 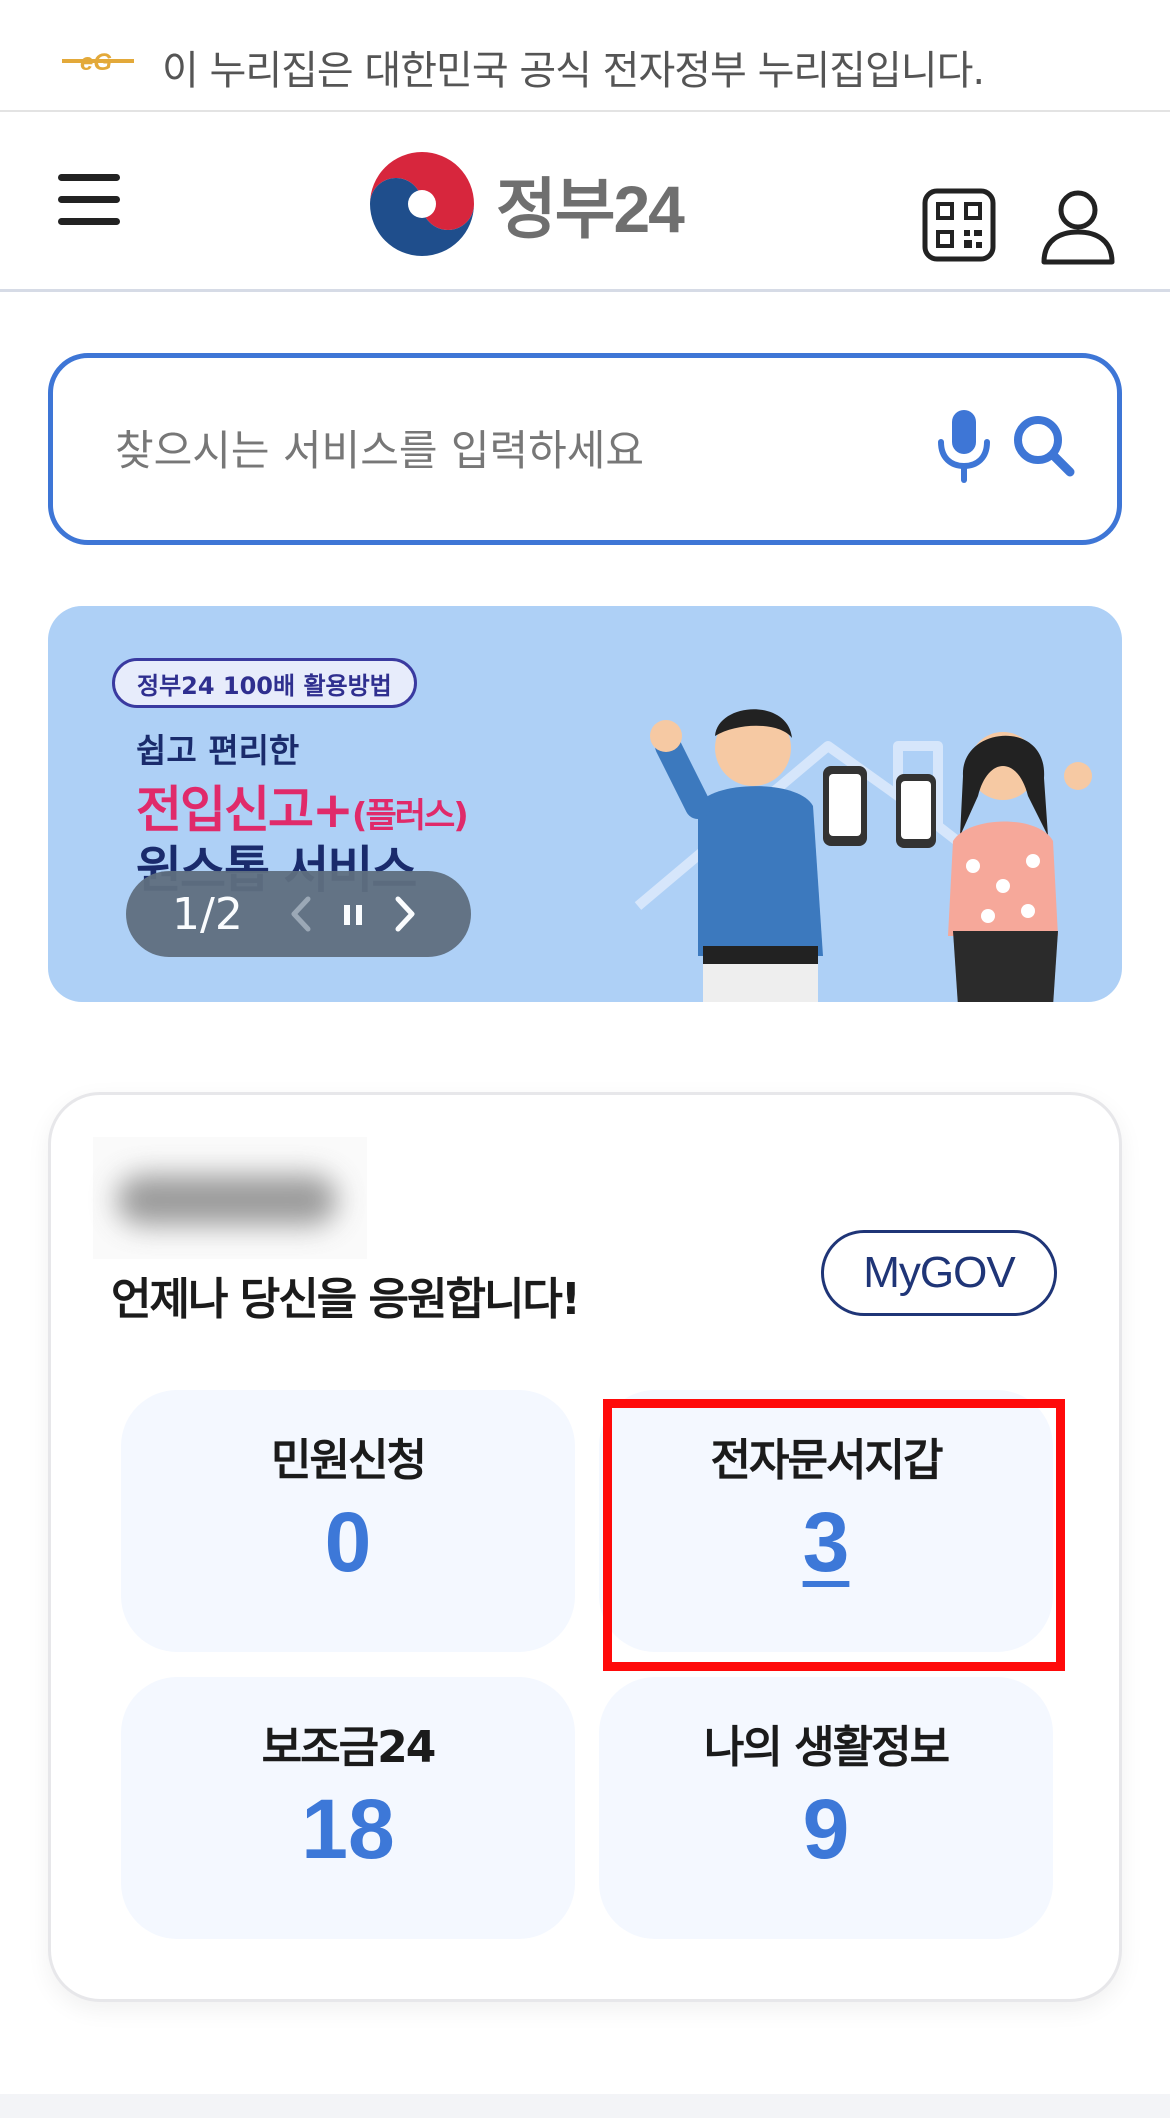 I want to click on search-box, so click(x=585, y=449).